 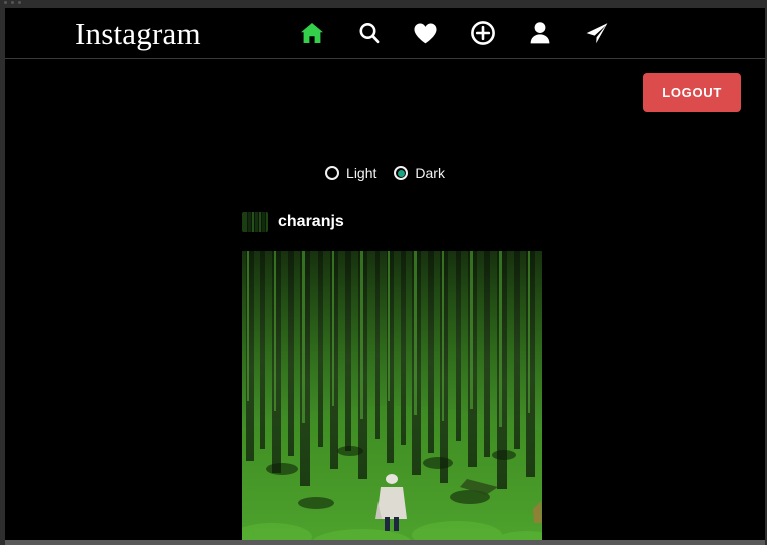 I want to click on horizontal-scrollbar, so click(x=385, y=542).